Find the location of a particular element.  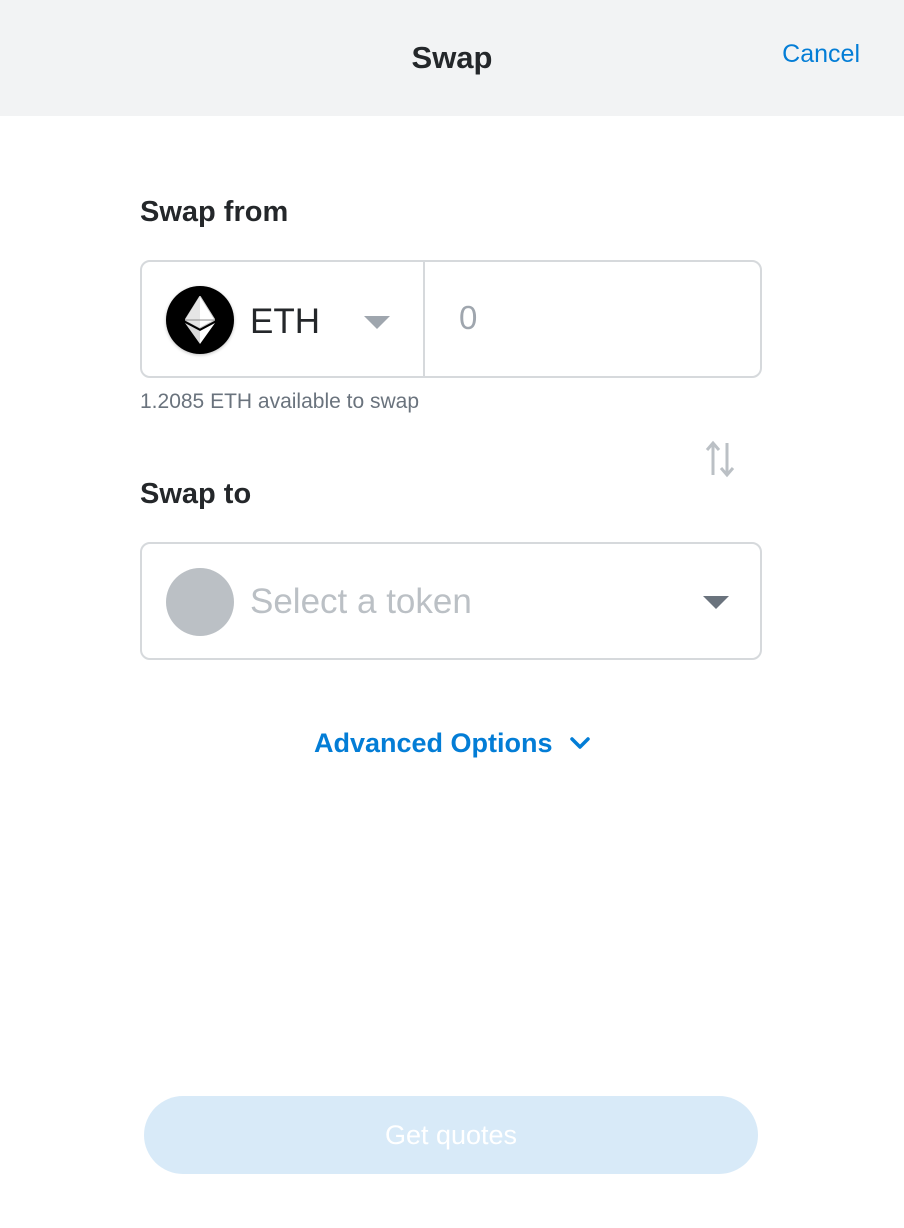

swap-from-label: Swap from is located at coordinates (214, 212).